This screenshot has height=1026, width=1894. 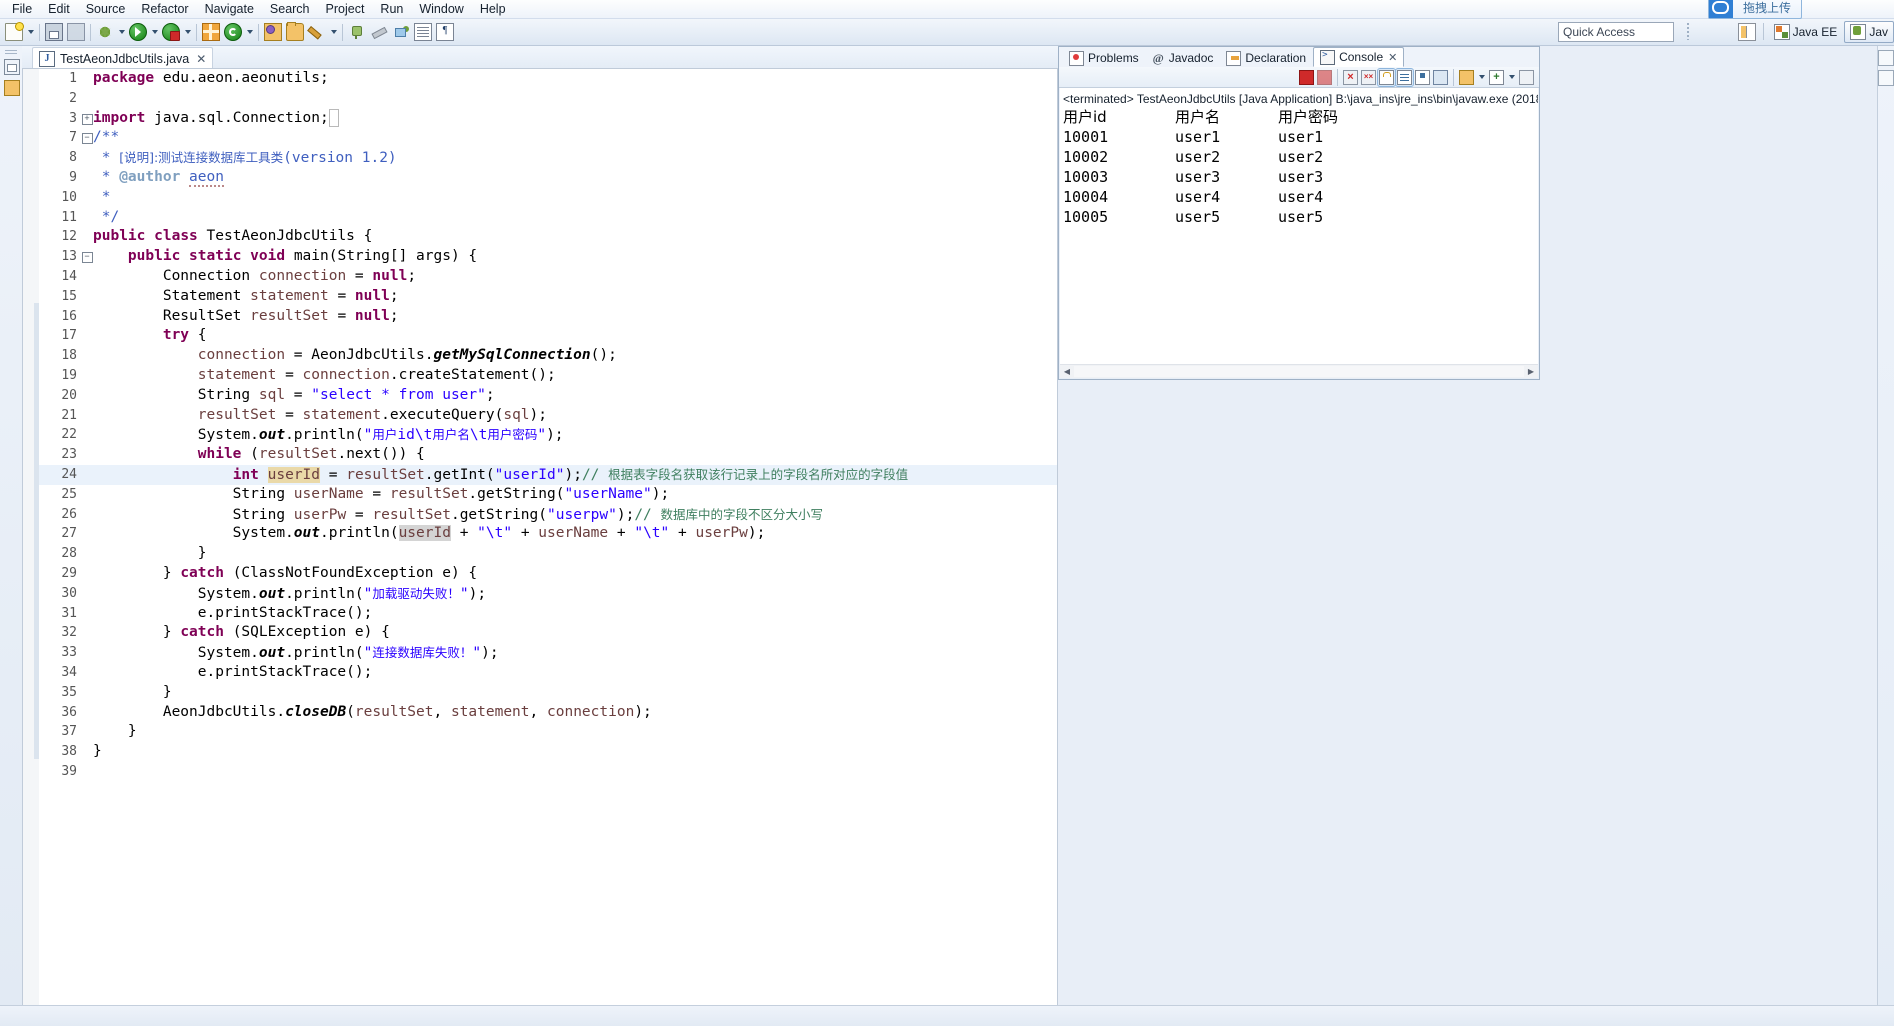 What do you see at coordinates (575, 594) in the screenshot?
I see `code-line: System.out.println("加载驱动失败！");` at bounding box center [575, 594].